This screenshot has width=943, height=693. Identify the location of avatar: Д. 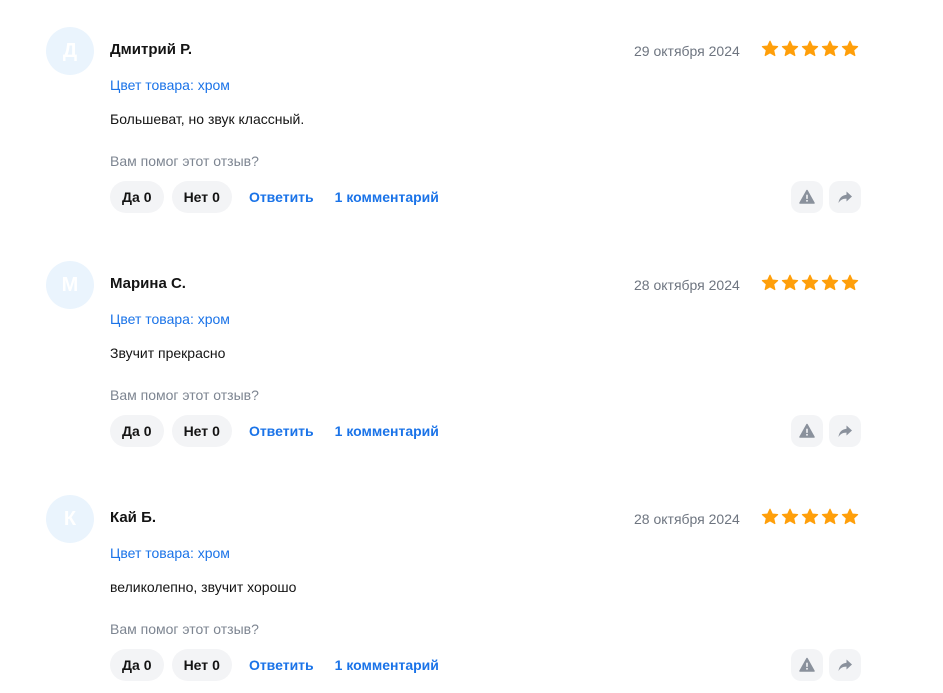
(70, 51).